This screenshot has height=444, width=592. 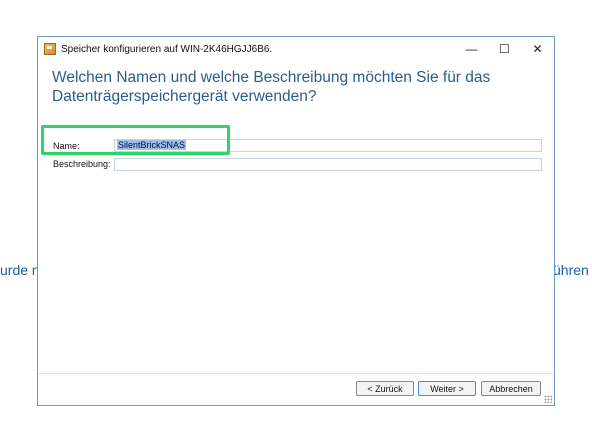 What do you see at coordinates (511, 388) in the screenshot?
I see `cancel-button: Abbrechen` at bounding box center [511, 388].